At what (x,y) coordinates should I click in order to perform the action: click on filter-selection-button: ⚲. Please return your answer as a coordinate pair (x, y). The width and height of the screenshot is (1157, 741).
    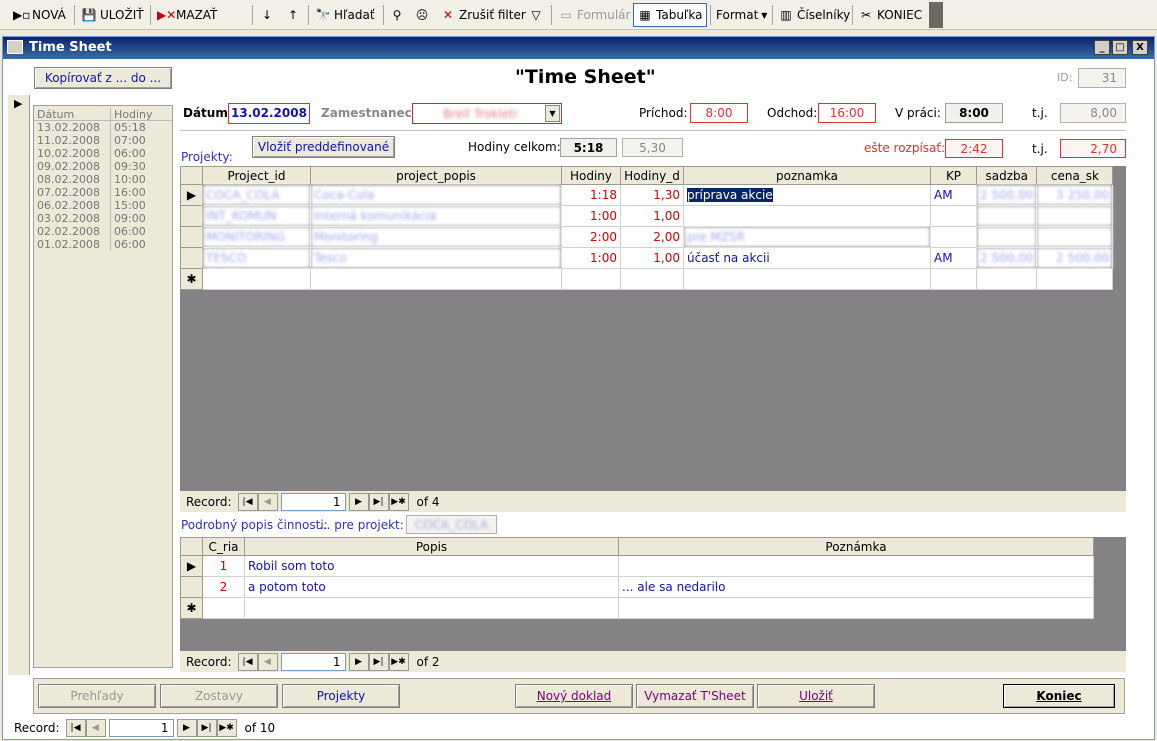
    Looking at the image, I should click on (397, 15).